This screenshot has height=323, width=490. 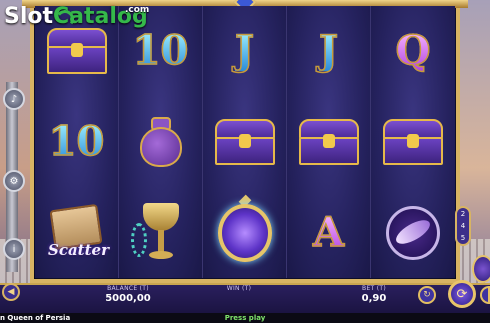 What do you see at coordinates (14, 181) in the screenshot?
I see `settings-icon: ⚙` at bounding box center [14, 181].